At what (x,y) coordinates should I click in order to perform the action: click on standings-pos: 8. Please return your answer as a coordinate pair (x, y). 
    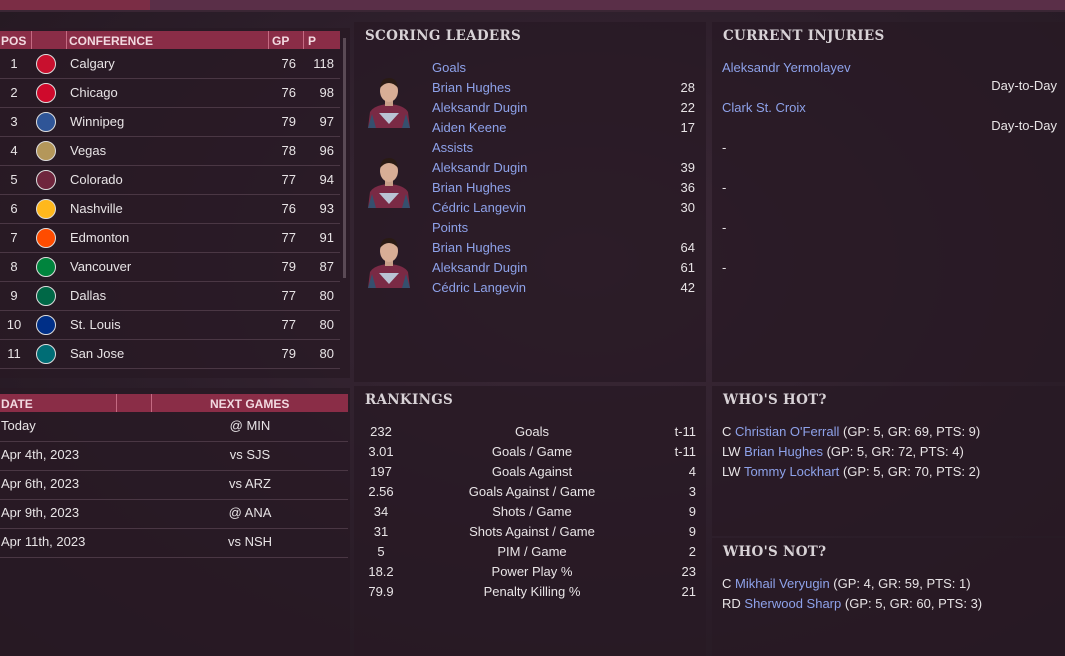
    Looking at the image, I should click on (14, 266).